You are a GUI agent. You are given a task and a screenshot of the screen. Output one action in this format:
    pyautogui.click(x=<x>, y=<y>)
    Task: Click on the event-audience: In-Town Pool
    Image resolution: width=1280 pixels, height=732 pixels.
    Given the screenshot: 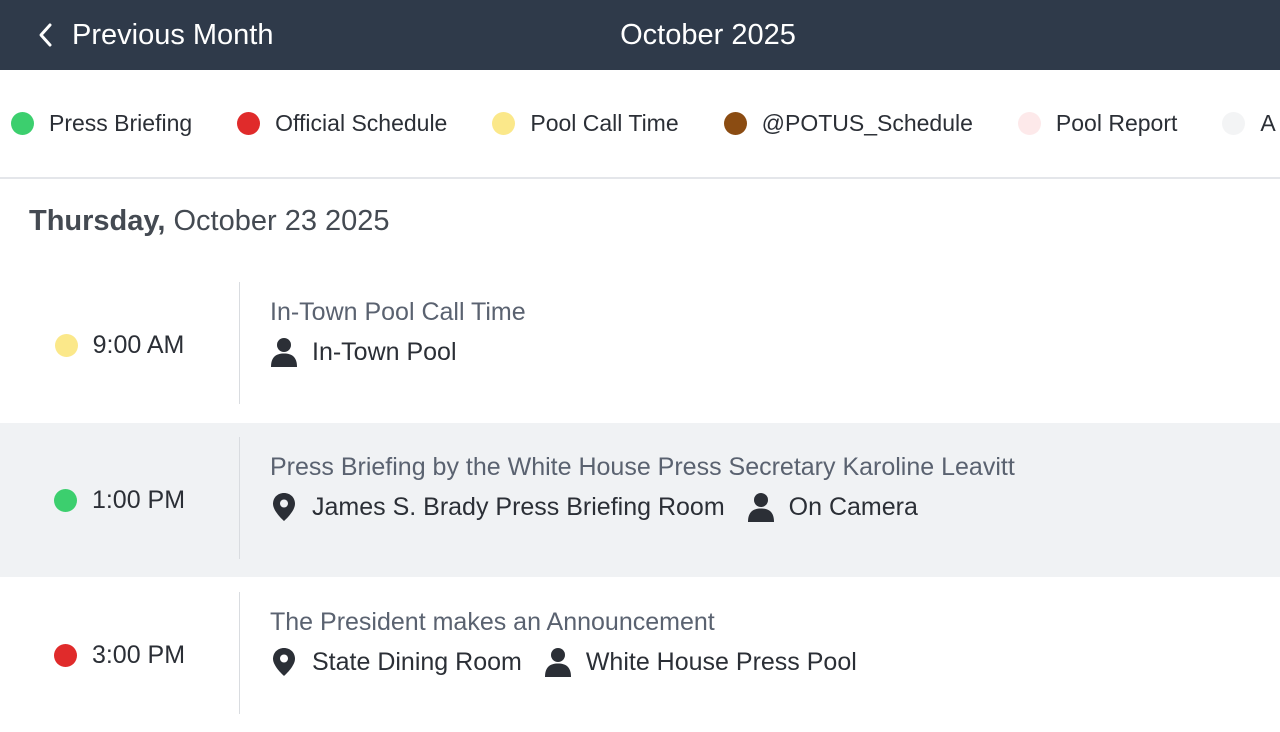 What is the action you would take?
    pyautogui.click(x=363, y=352)
    